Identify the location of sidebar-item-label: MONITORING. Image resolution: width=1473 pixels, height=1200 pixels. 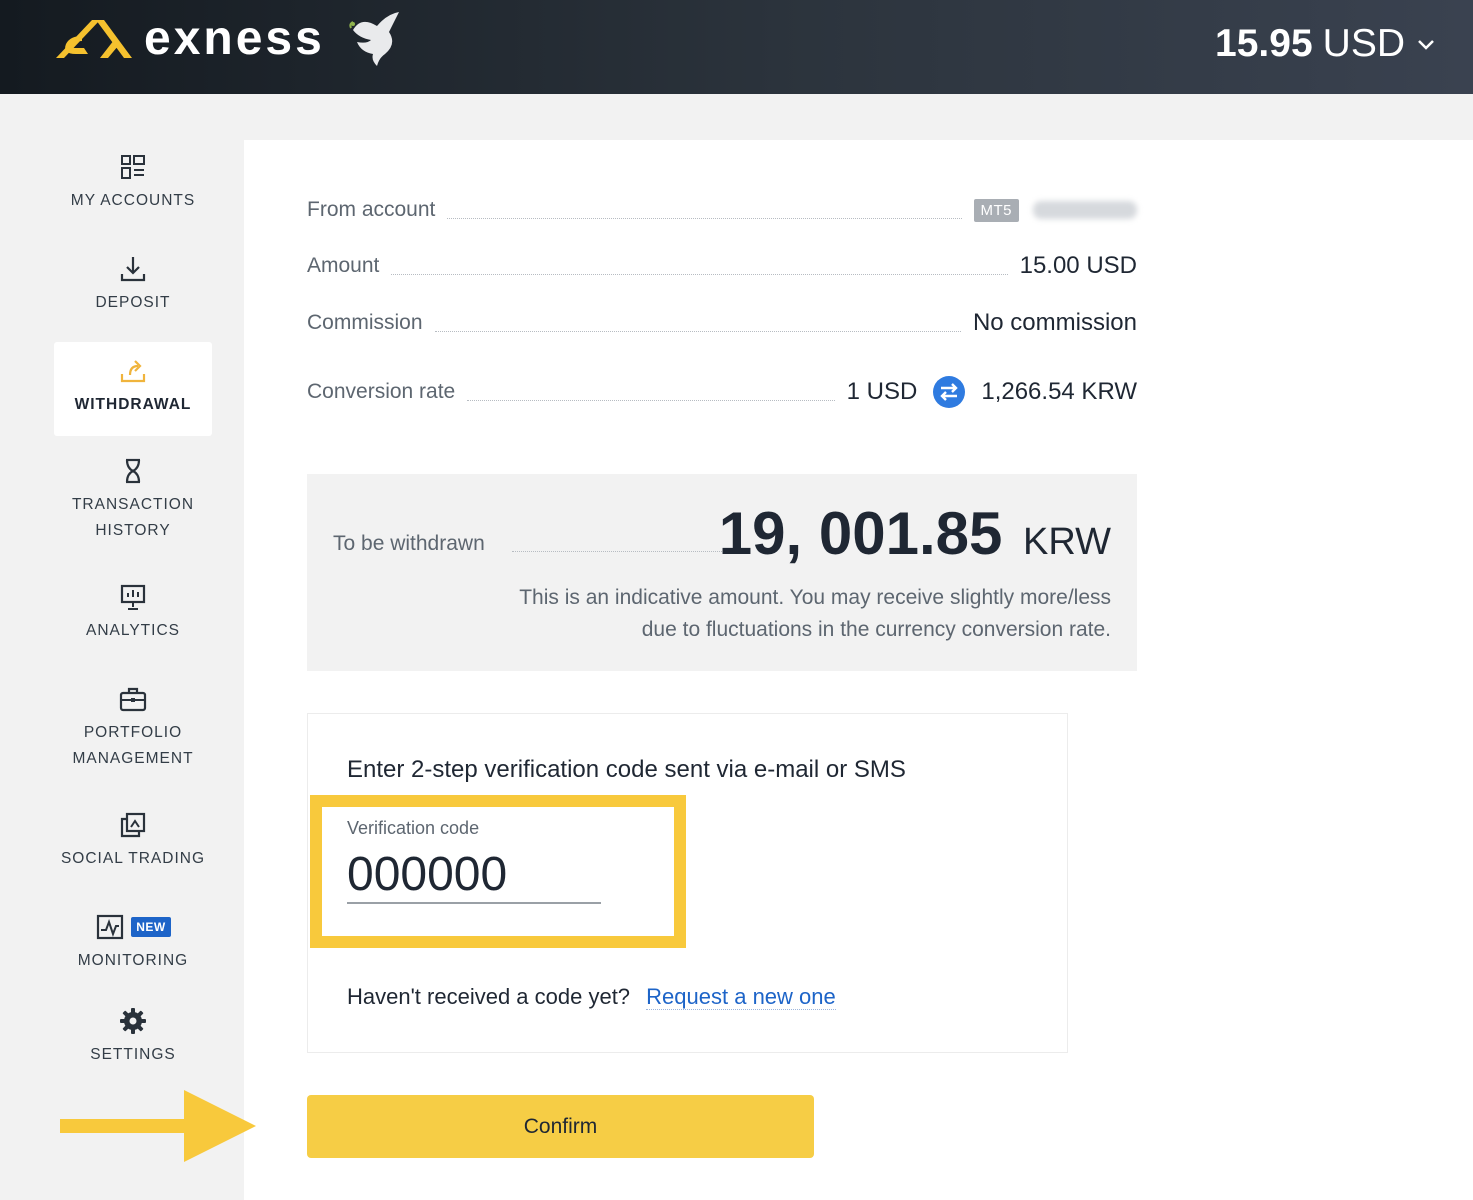
(133, 960).